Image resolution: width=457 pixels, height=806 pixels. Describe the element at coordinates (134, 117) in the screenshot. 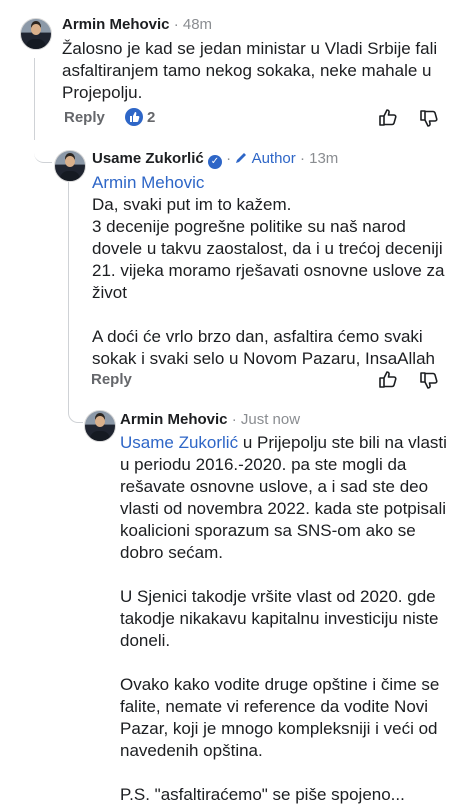

I see `like-reaction-icon` at that location.